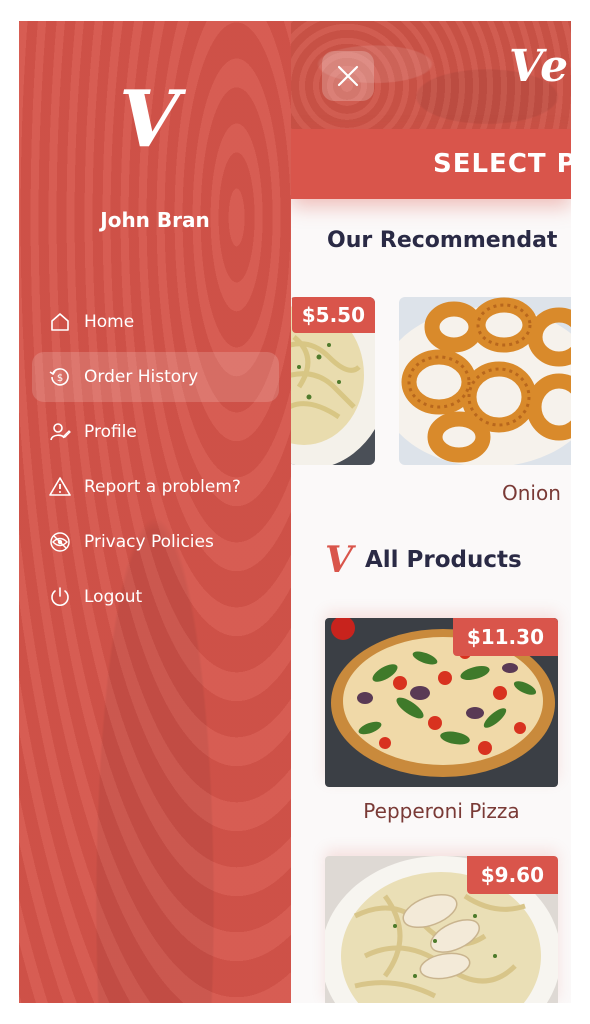 This screenshot has width=590, height=1024. I want to click on product-name: Pepperoni Pizza, so click(441, 811).